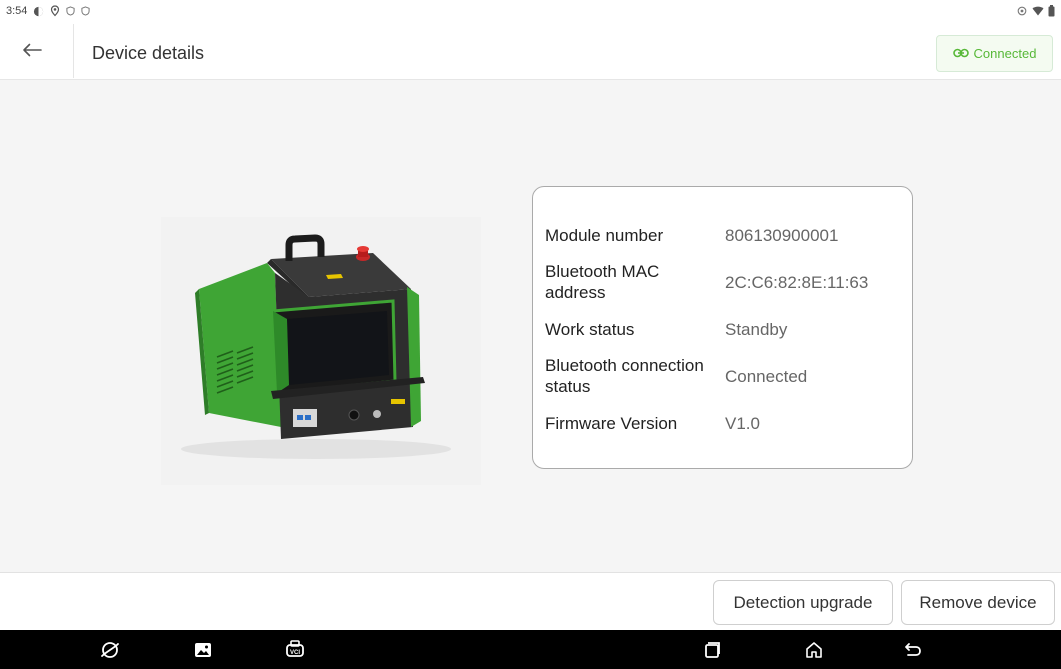 The width and height of the screenshot is (1061, 669). What do you see at coordinates (530, 601) in the screenshot?
I see `action-footer: Detection upgrade Remove device` at bounding box center [530, 601].